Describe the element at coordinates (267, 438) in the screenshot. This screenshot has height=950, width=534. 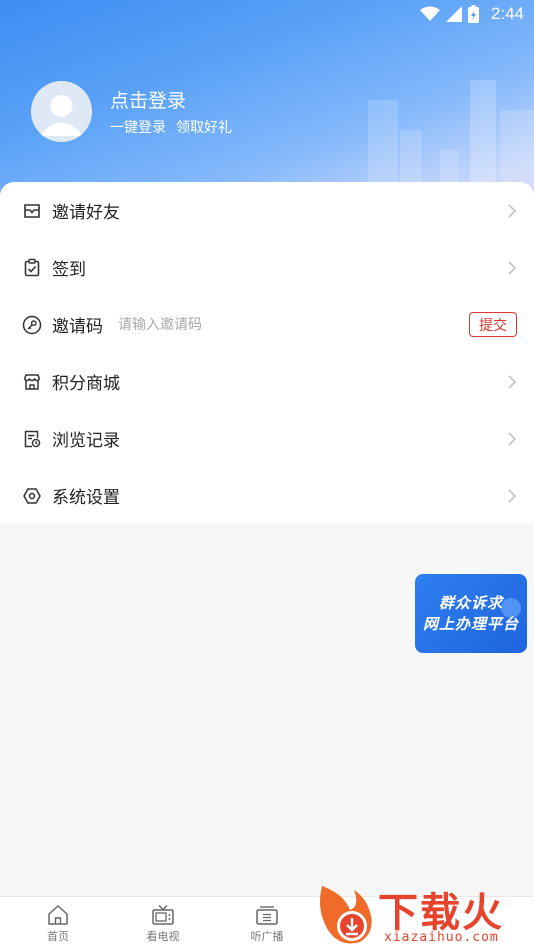
I see `menu-item-browse-history: 浏览记录` at that location.